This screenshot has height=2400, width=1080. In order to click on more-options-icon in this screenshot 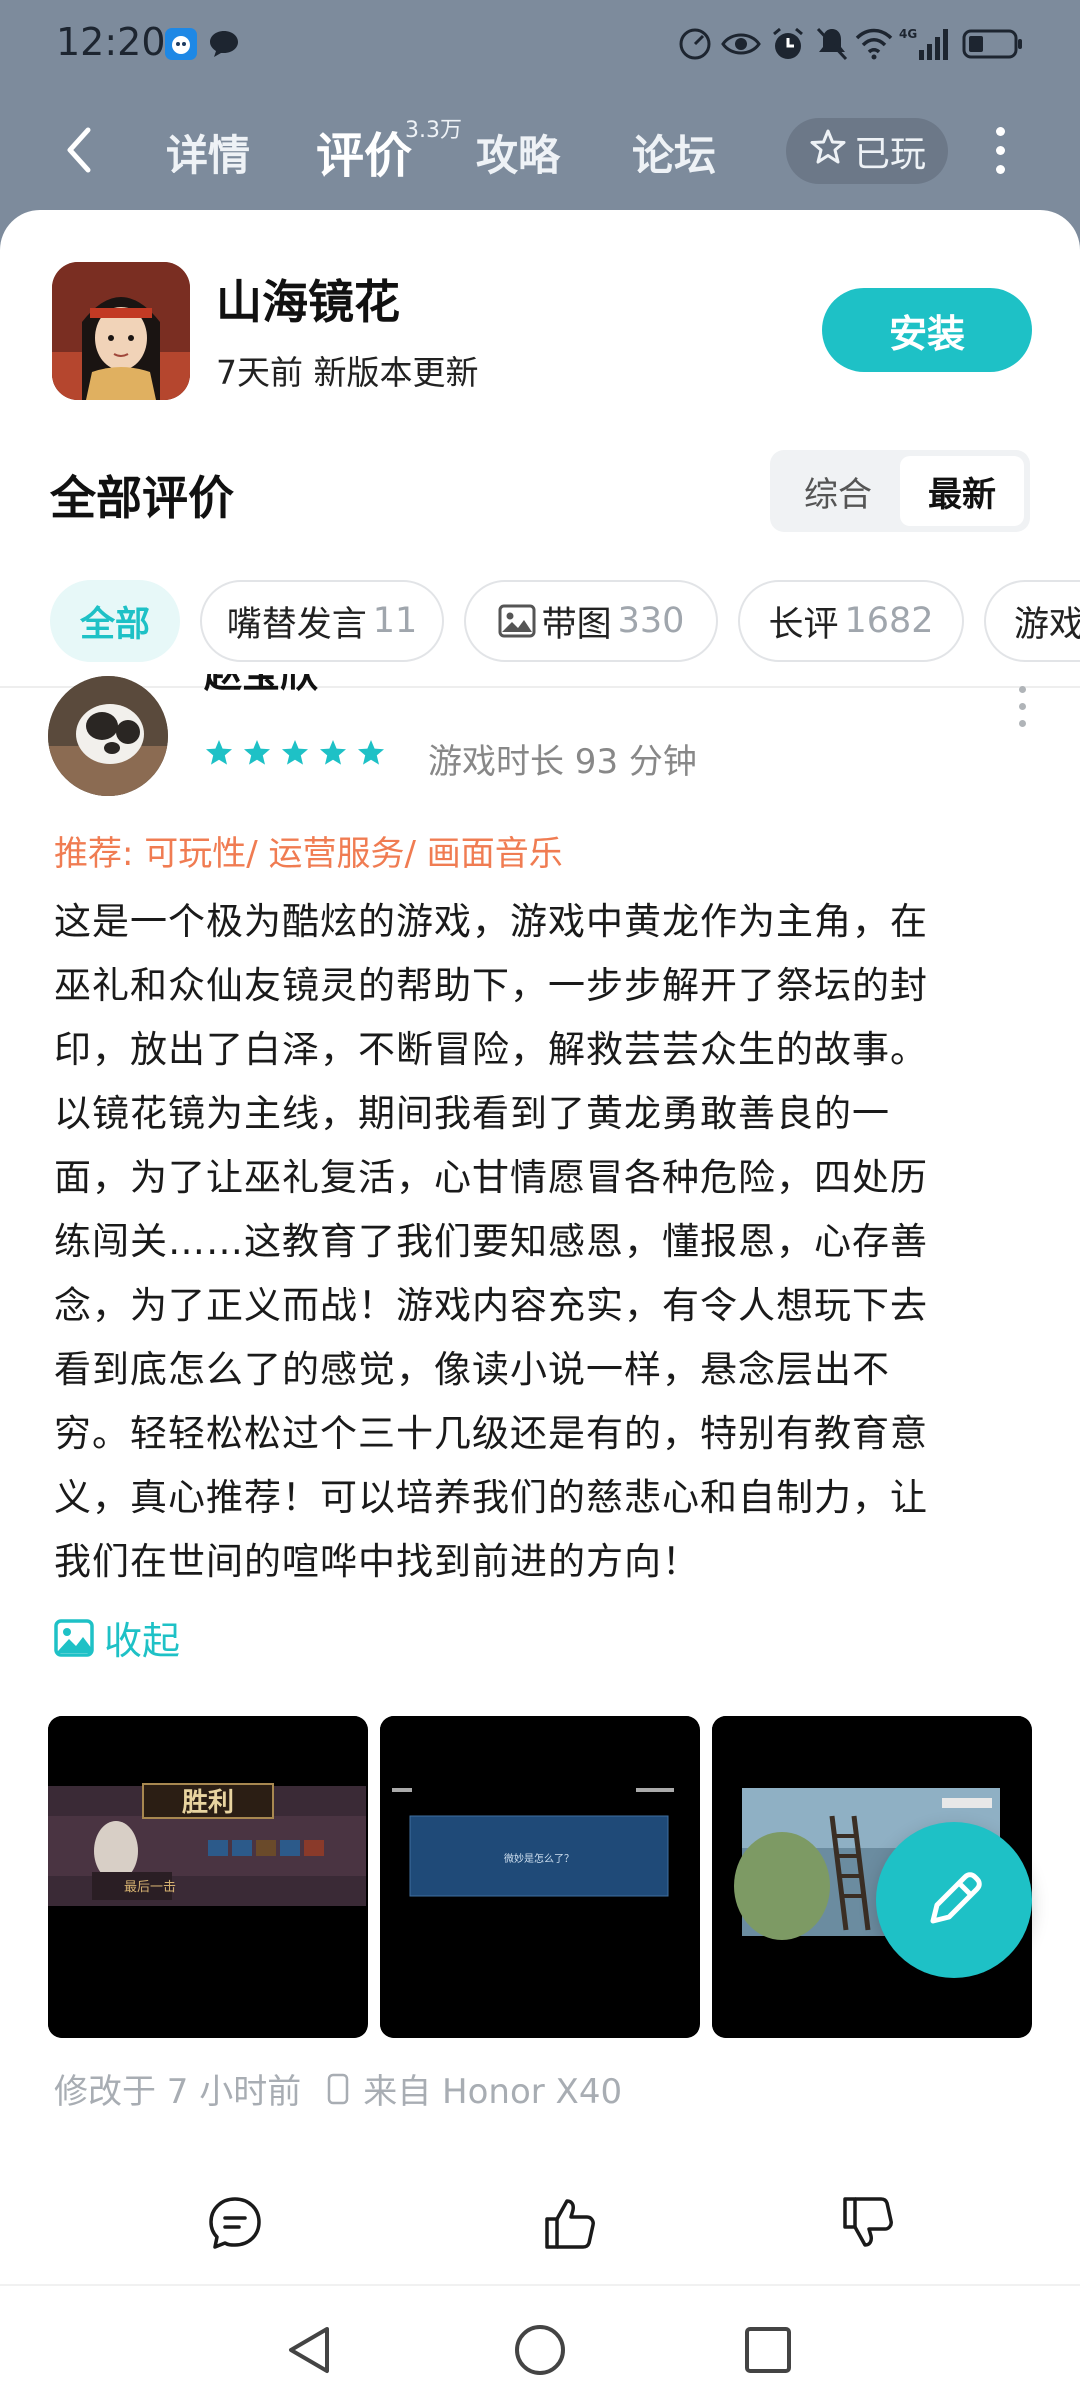, I will do `click(1000, 150)`.